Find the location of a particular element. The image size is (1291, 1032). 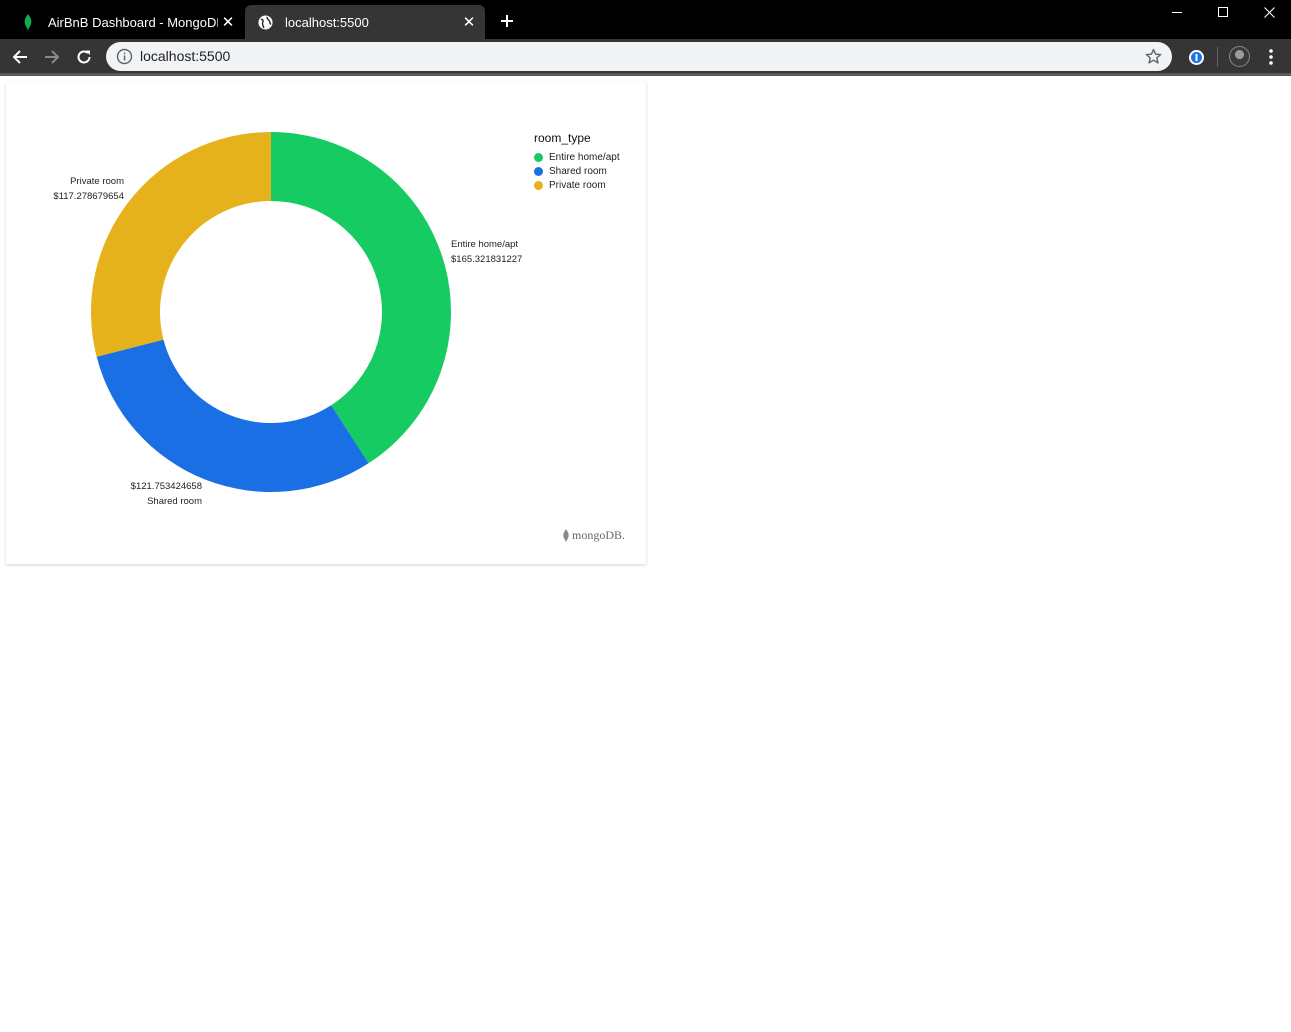

tab-title: localhost:5500 is located at coordinates (327, 22).